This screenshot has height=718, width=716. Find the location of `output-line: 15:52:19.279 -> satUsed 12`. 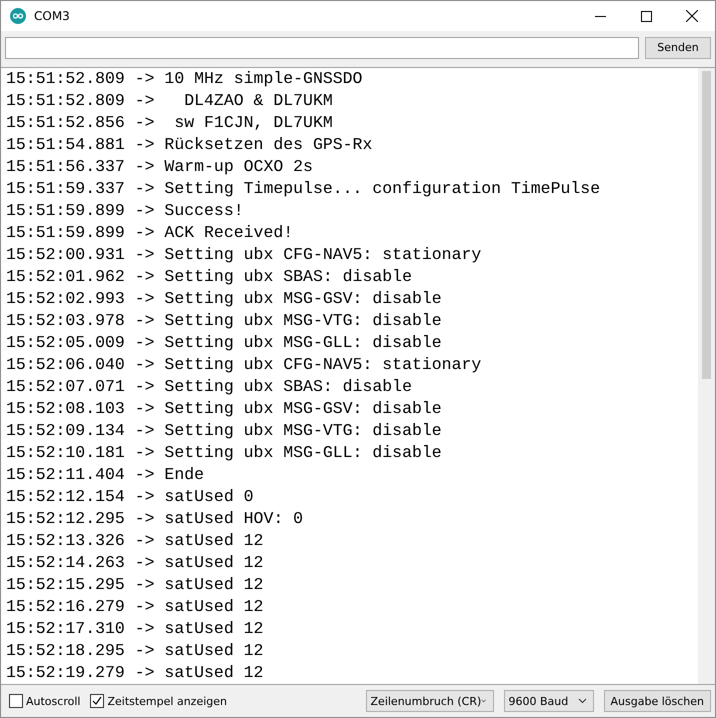

output-line: 15:52:19.279 -> satUsed 12 is located at coordinates (135, 673).